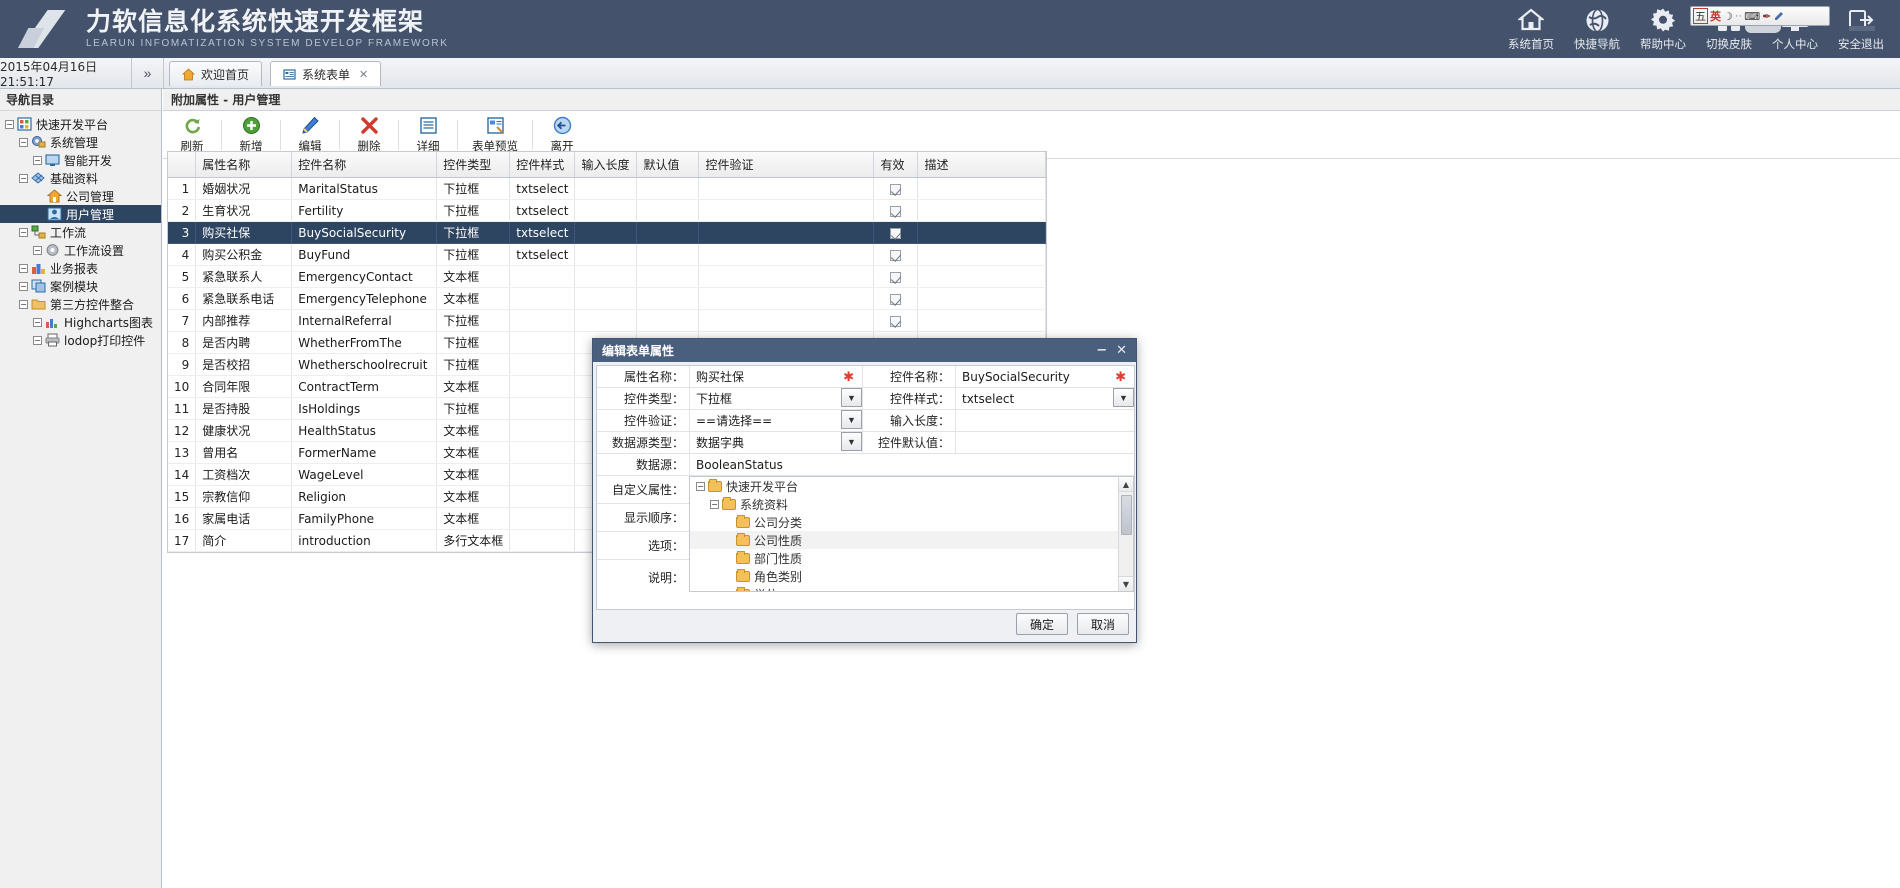 This screenshot has width=1900, height=888. Describe the element at coordinates (364, 165) in the screenshot. I see `col-ctrl-name: 控件名称` at that location.